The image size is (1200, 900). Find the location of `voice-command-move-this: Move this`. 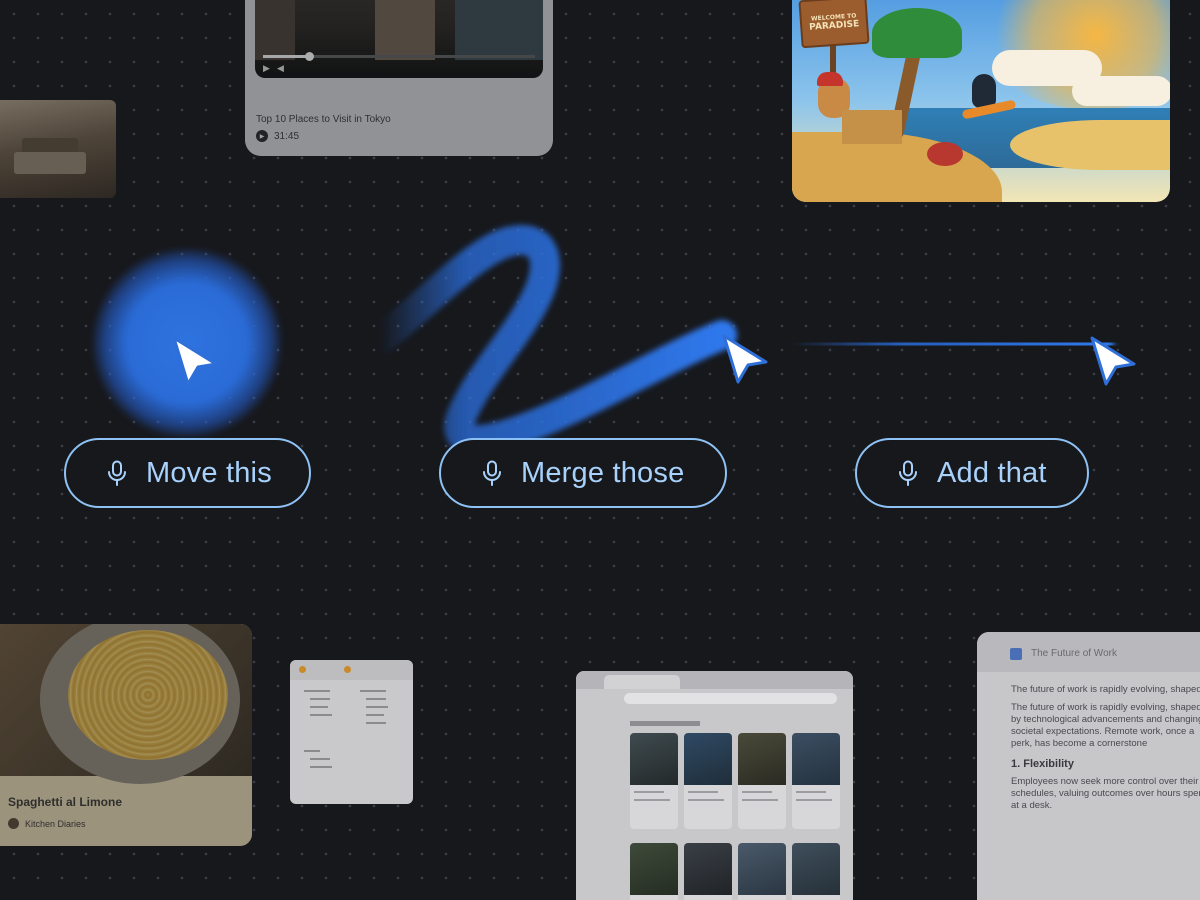

voice-command-move-this: Move this is located at coordinates (187, 473).